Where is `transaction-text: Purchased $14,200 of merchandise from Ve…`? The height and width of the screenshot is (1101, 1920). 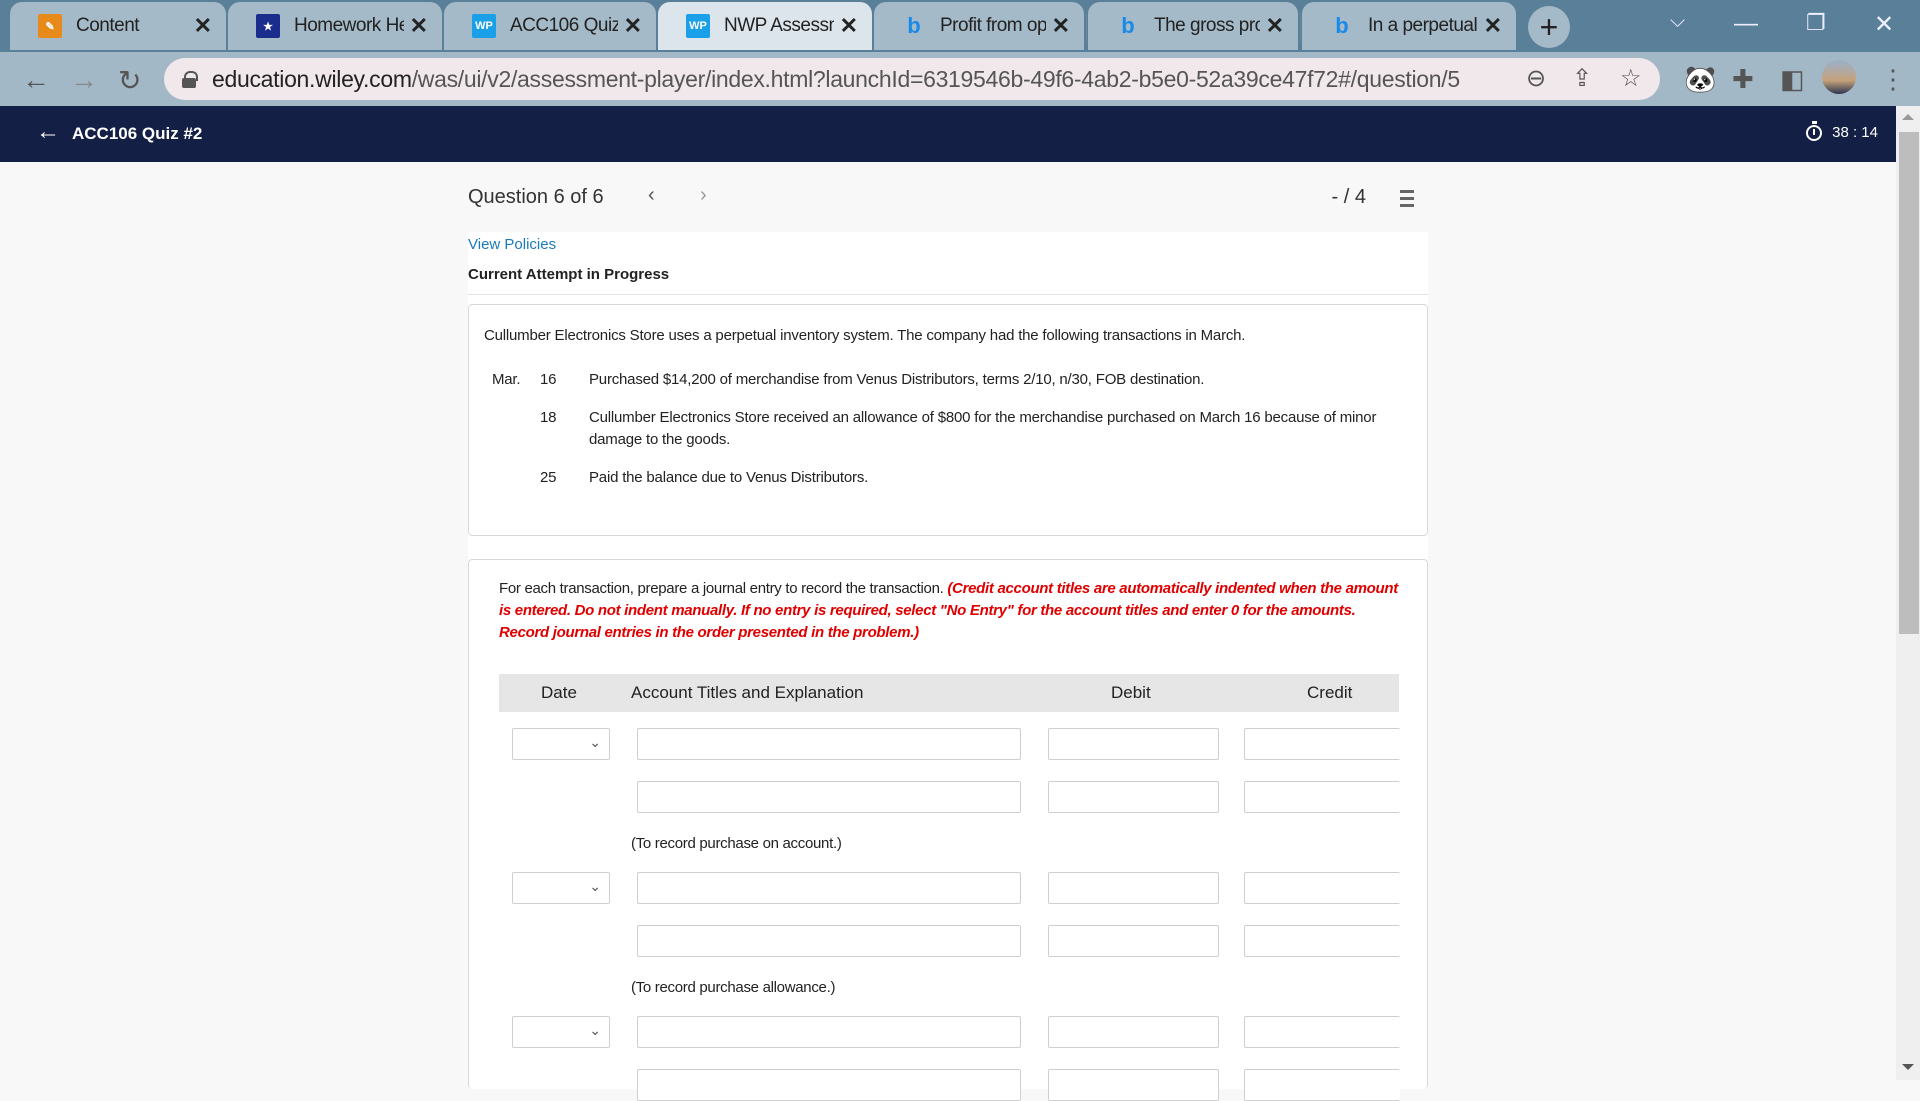 transaction-text: Purchased $14,200 of merchandise from Ve… is located at coordinates (897, 379).